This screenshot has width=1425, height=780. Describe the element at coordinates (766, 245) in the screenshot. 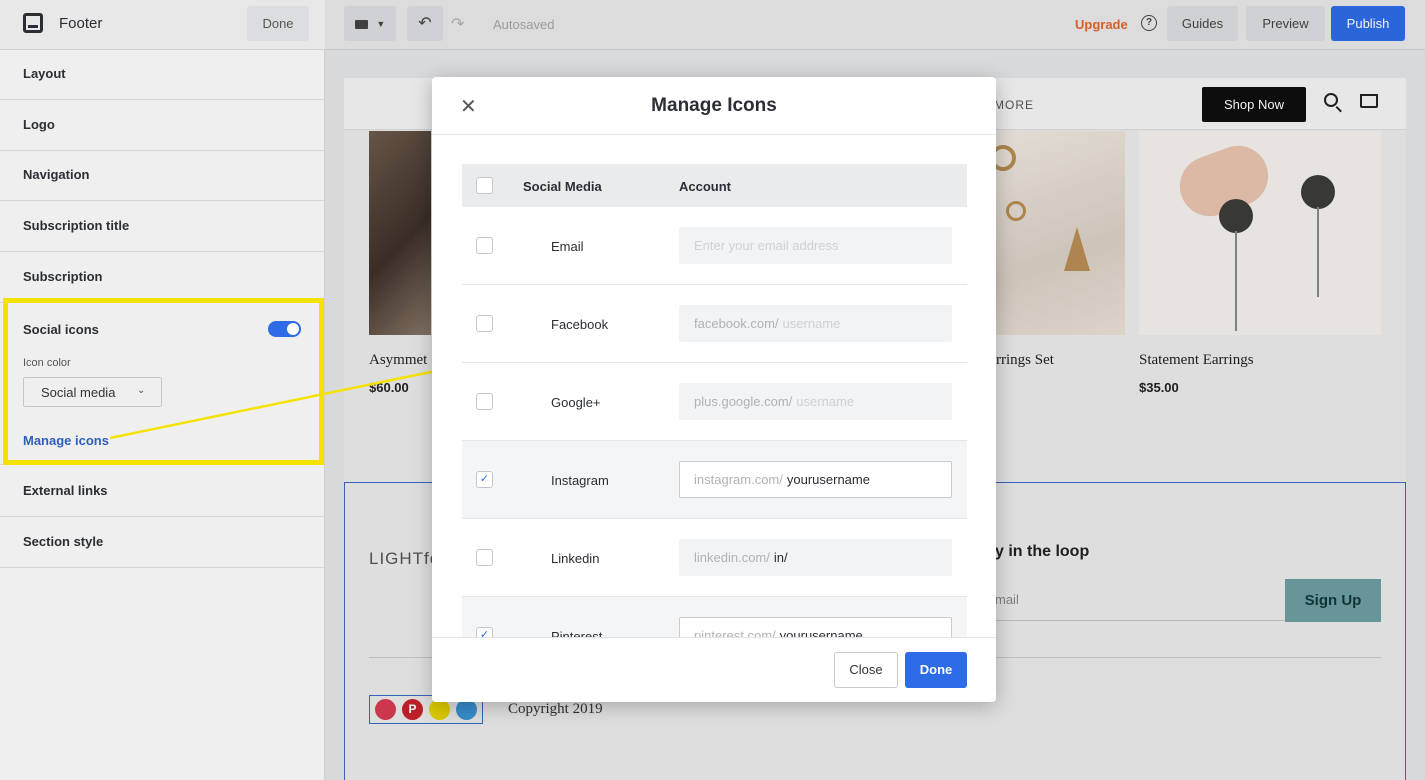

I see `field-placeholder: Enter your email address` at that location.